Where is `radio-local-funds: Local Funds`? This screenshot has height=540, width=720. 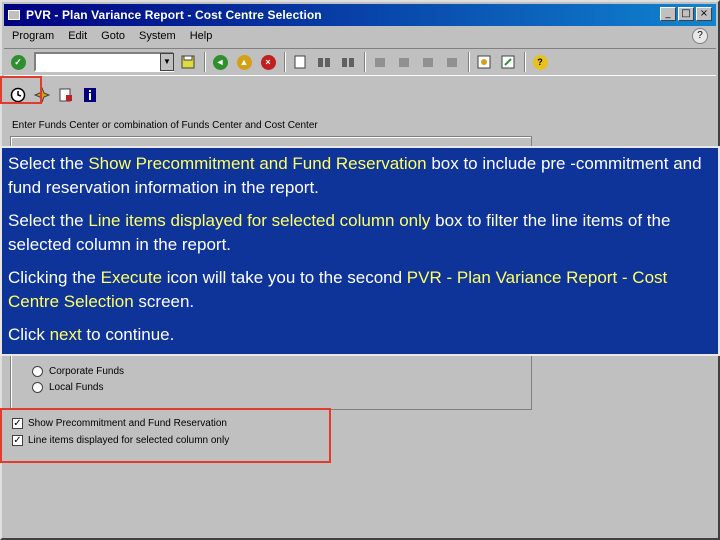 radio-local-funds: Local Funds is located at coordinates (67, 387).